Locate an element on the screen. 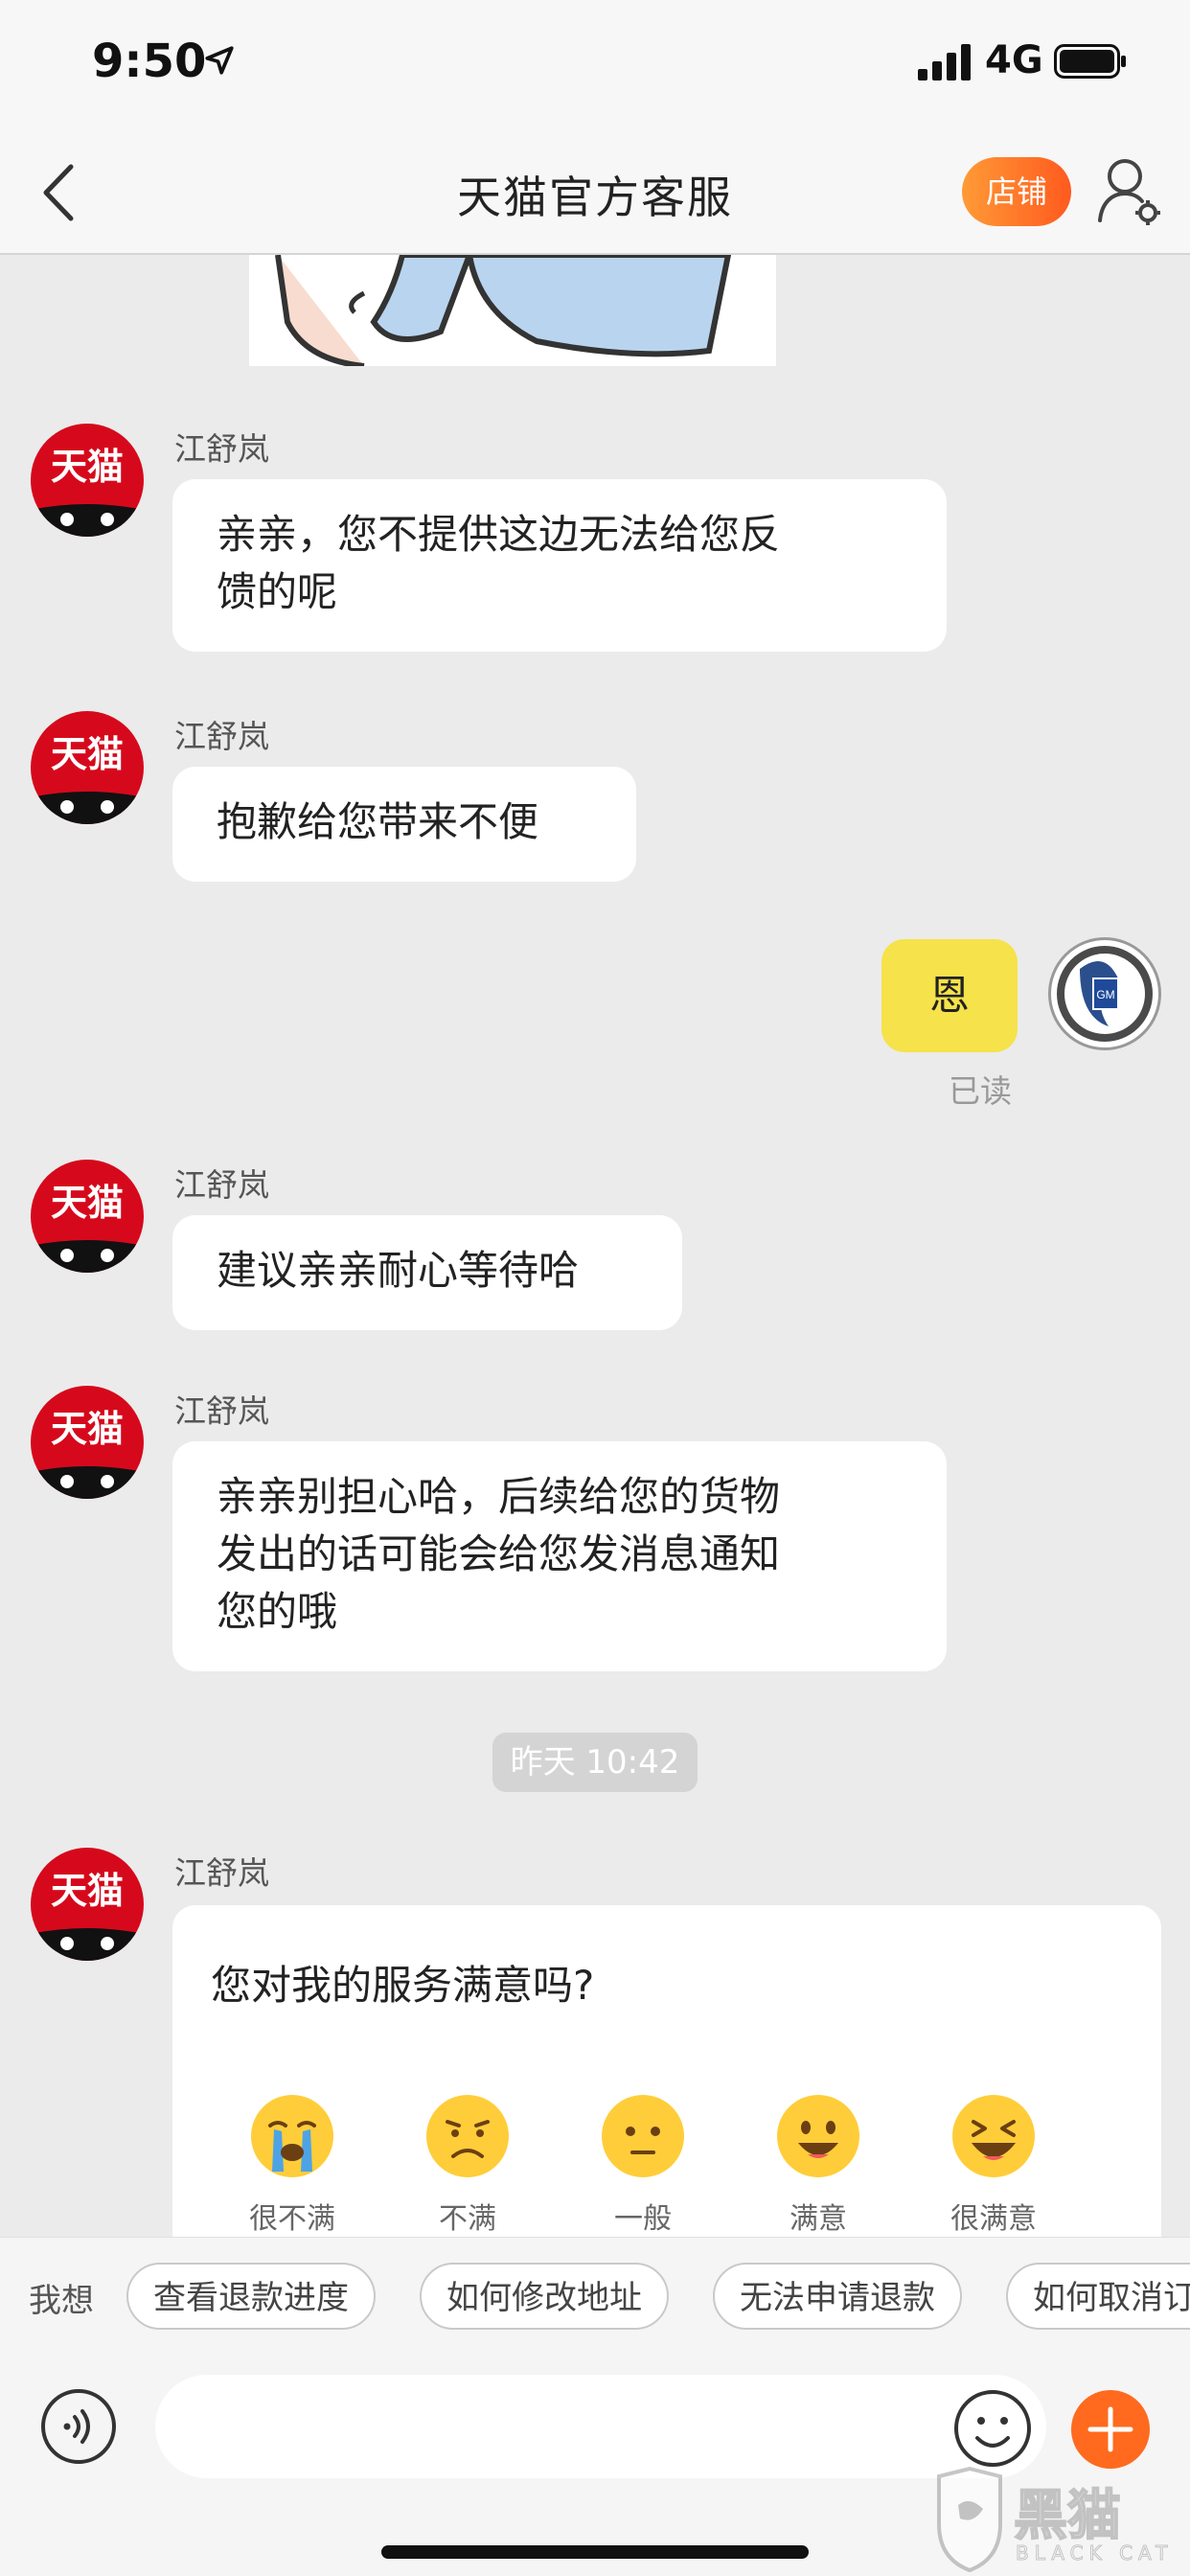  rating-very-satisfied: 很满意 is located at coordinates (994, 2165).